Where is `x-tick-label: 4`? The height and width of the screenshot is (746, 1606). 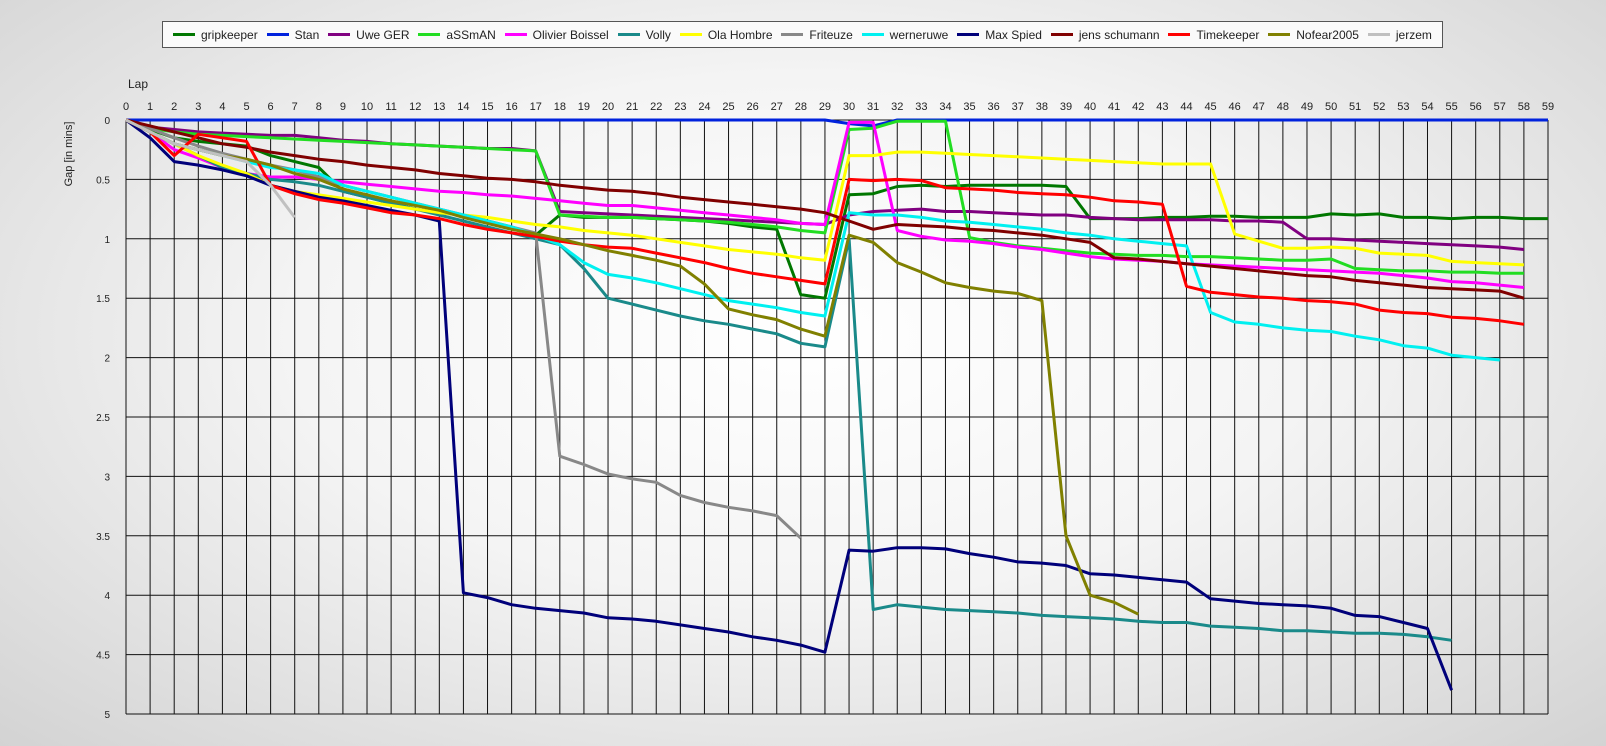
x-tick-label: 4 is located at coordinates (222, 107).